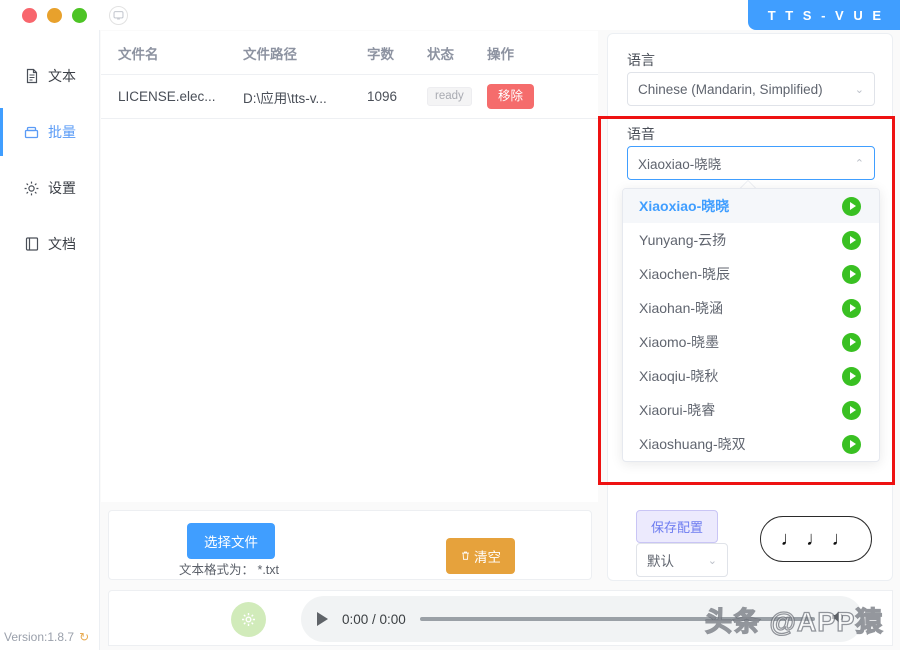 This screenshot has height=650, width=900. What do you see at coordinates (617, 619) in the screenshot?
I see `progress-slider` at bounding box center [617, 619].